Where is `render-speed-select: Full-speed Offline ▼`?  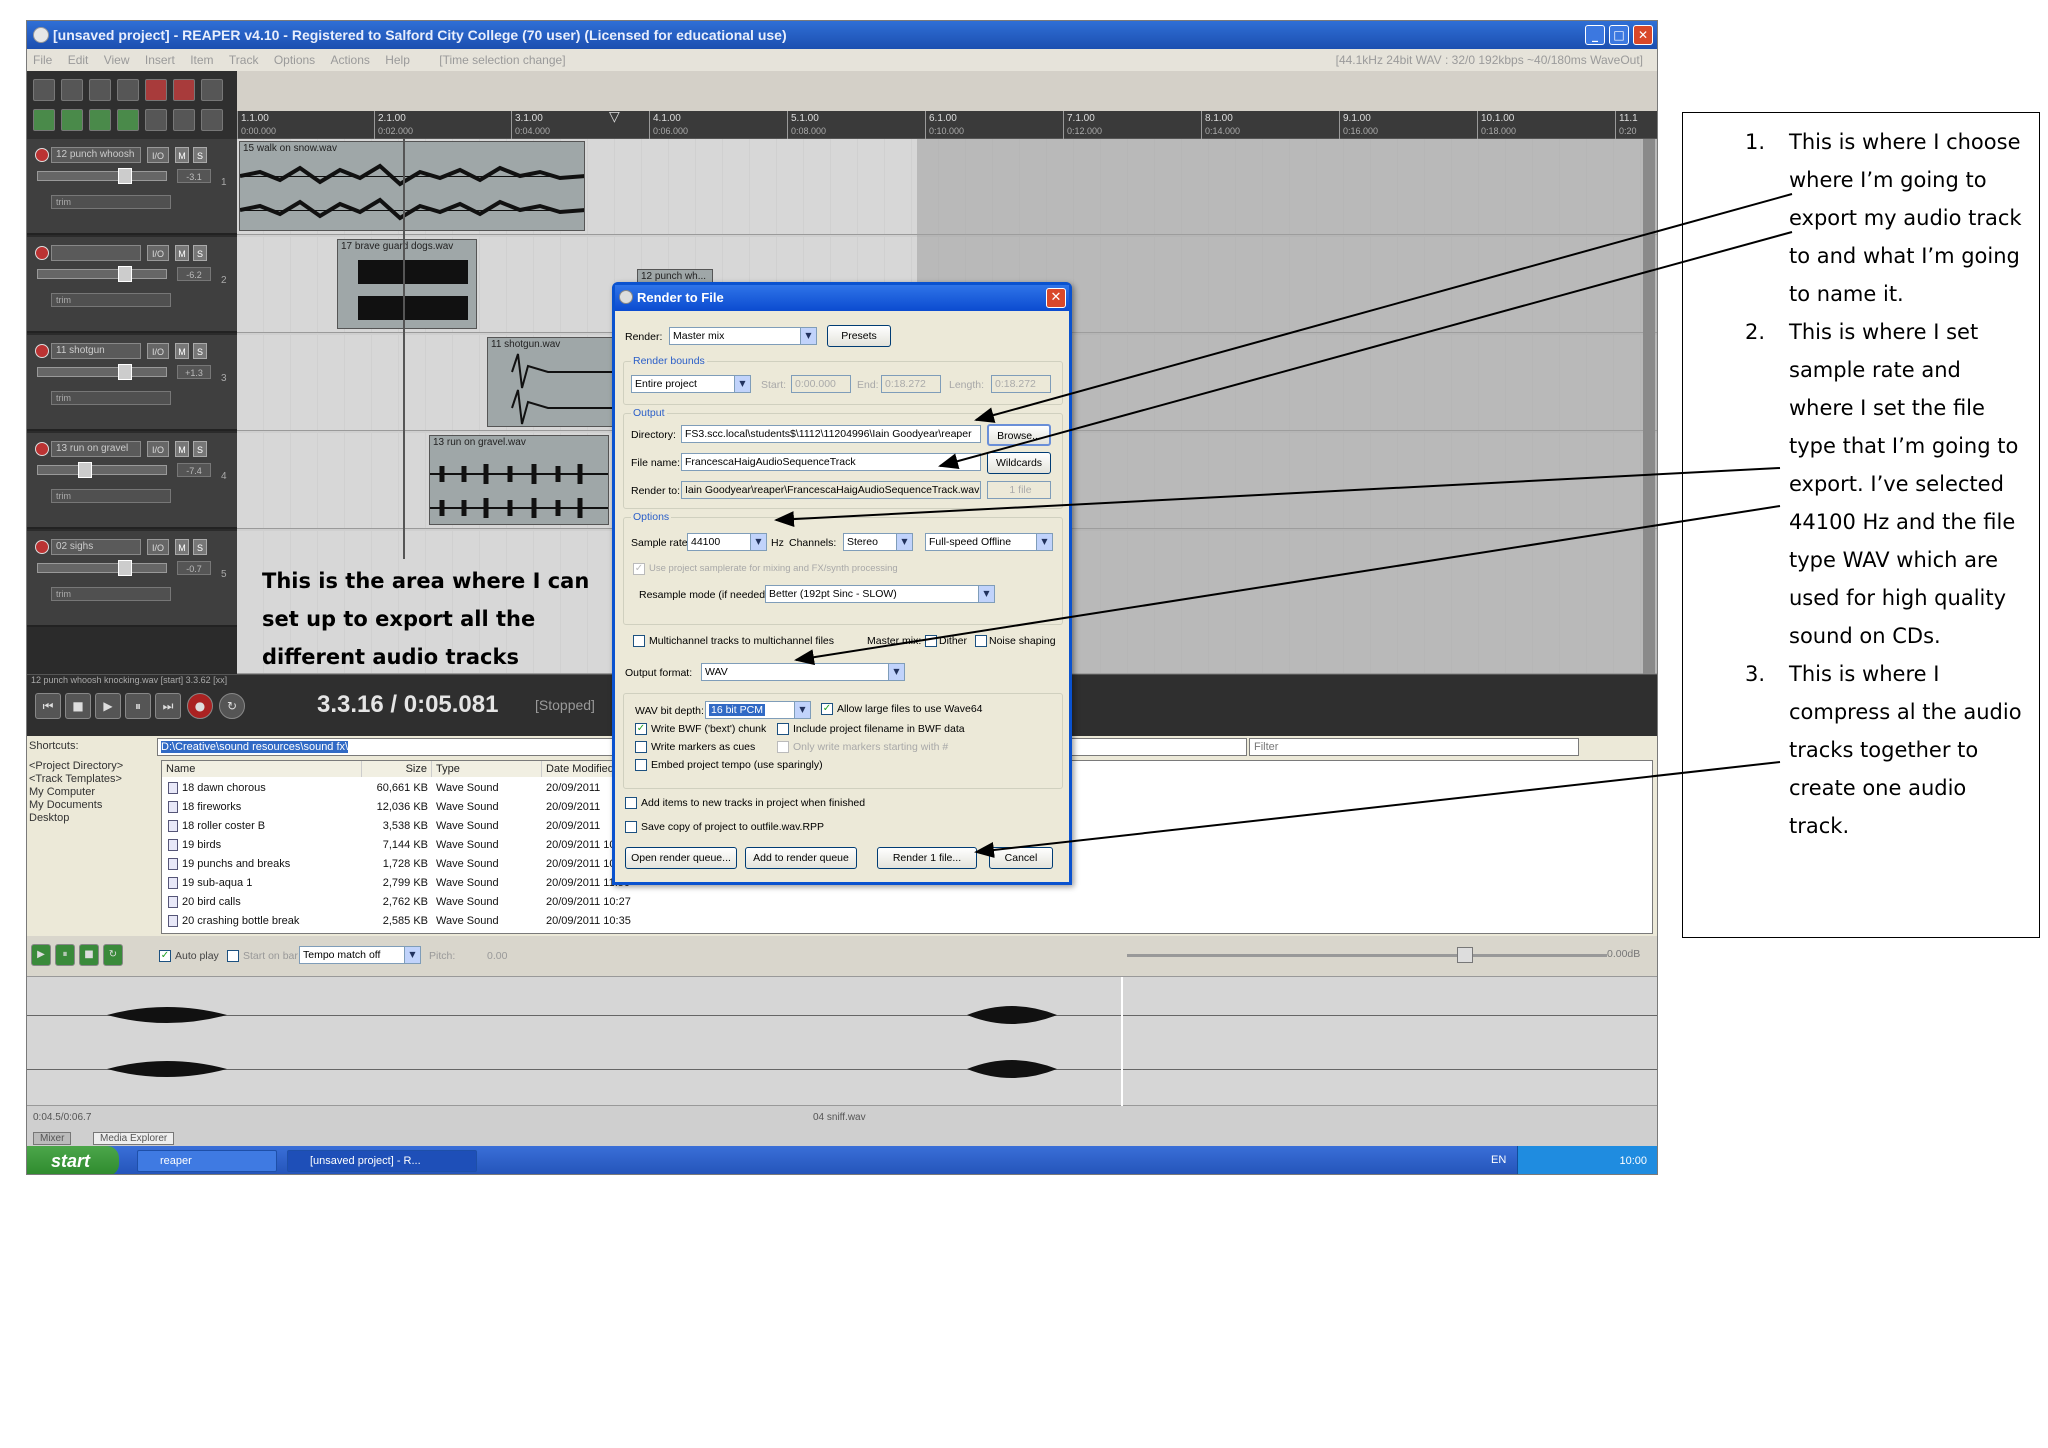
render-speed-select: Full-speed Offline ▼ is located at coordinates (989, 542).